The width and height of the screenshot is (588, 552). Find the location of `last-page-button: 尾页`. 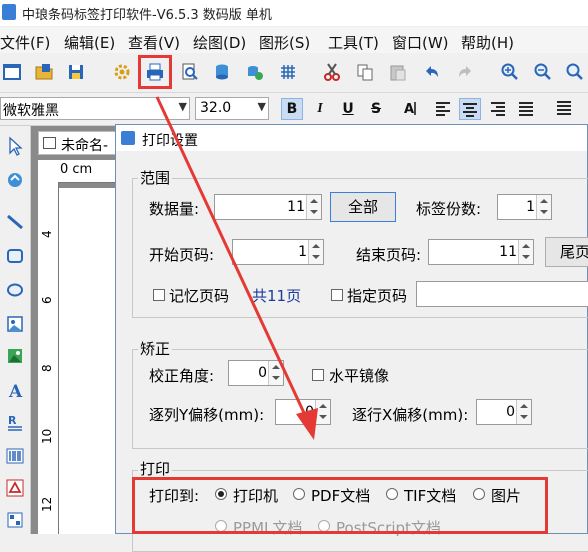

last-page-button: 尾页 is located at coordinates (566, 252).